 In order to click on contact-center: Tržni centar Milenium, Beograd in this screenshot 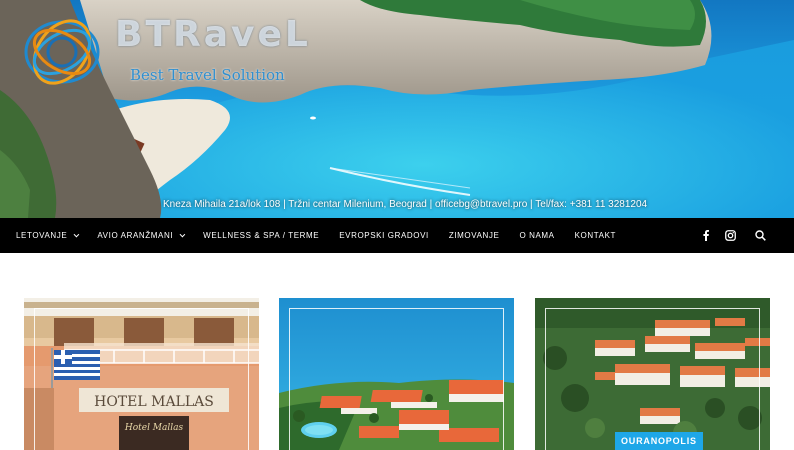, I will do `click(357, 204)`.